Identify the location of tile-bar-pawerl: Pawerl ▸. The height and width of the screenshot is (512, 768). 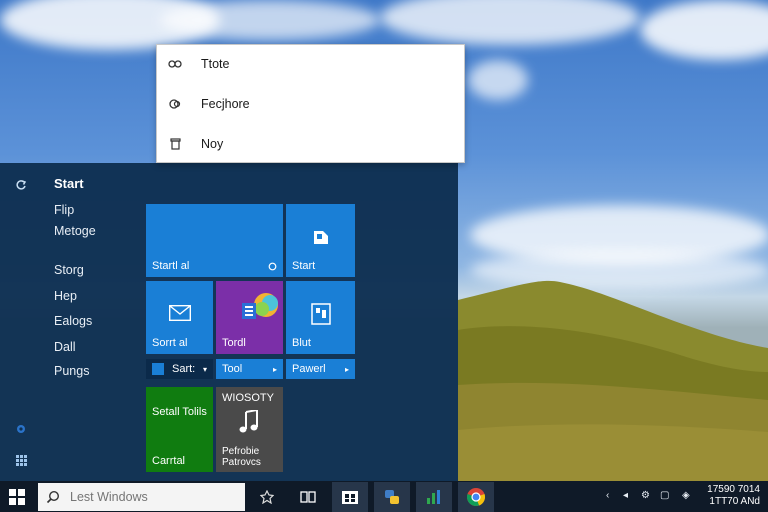
(320, 369).